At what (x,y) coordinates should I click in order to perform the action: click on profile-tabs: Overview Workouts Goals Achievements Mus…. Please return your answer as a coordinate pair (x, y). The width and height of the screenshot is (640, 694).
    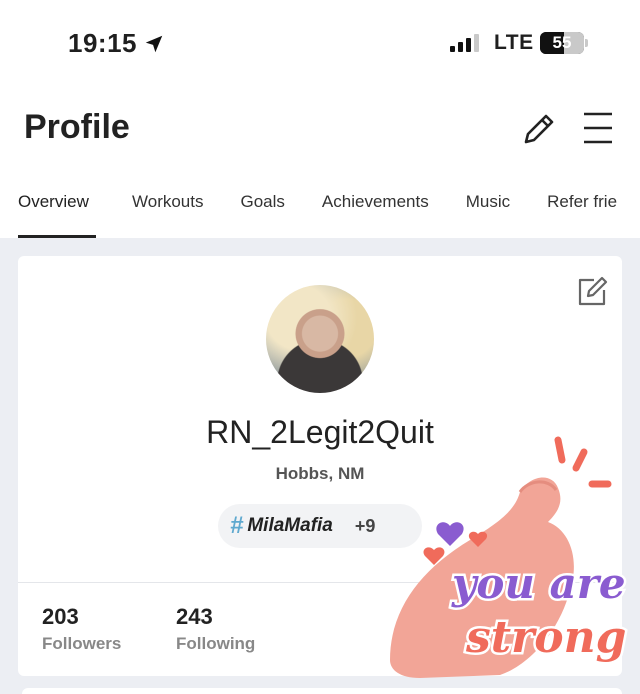
    Looking at the image, I should click on (320, 210).